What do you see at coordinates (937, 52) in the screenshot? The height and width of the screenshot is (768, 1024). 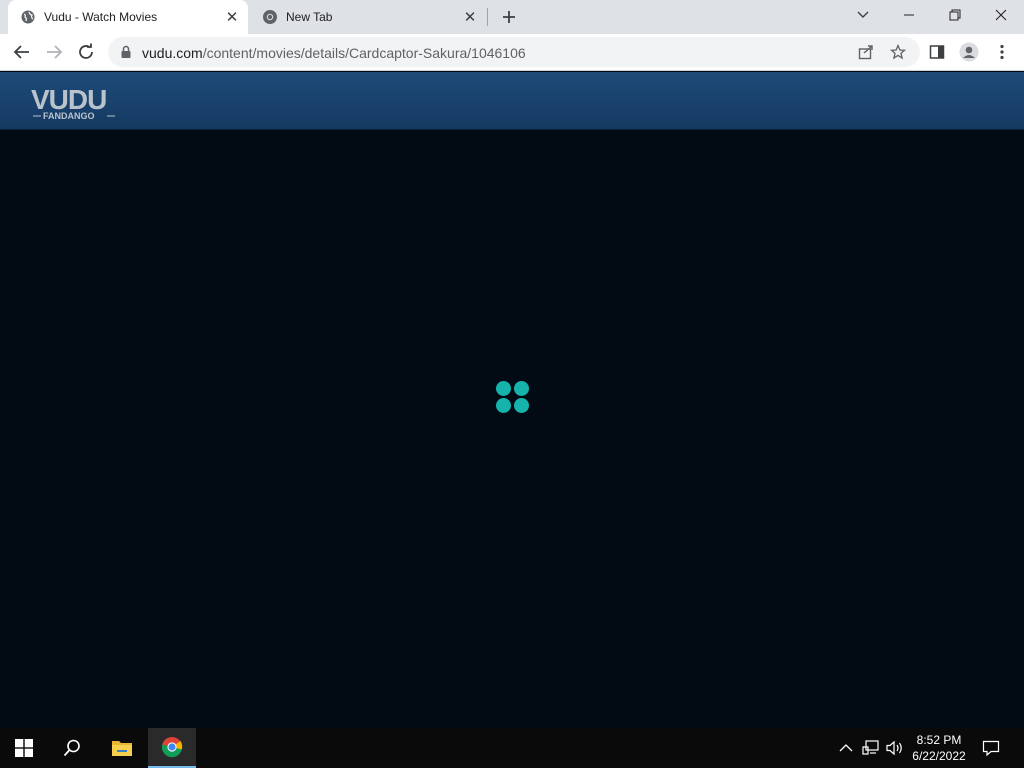 I see `side-panel-icon` at bounding box center [937, 52].